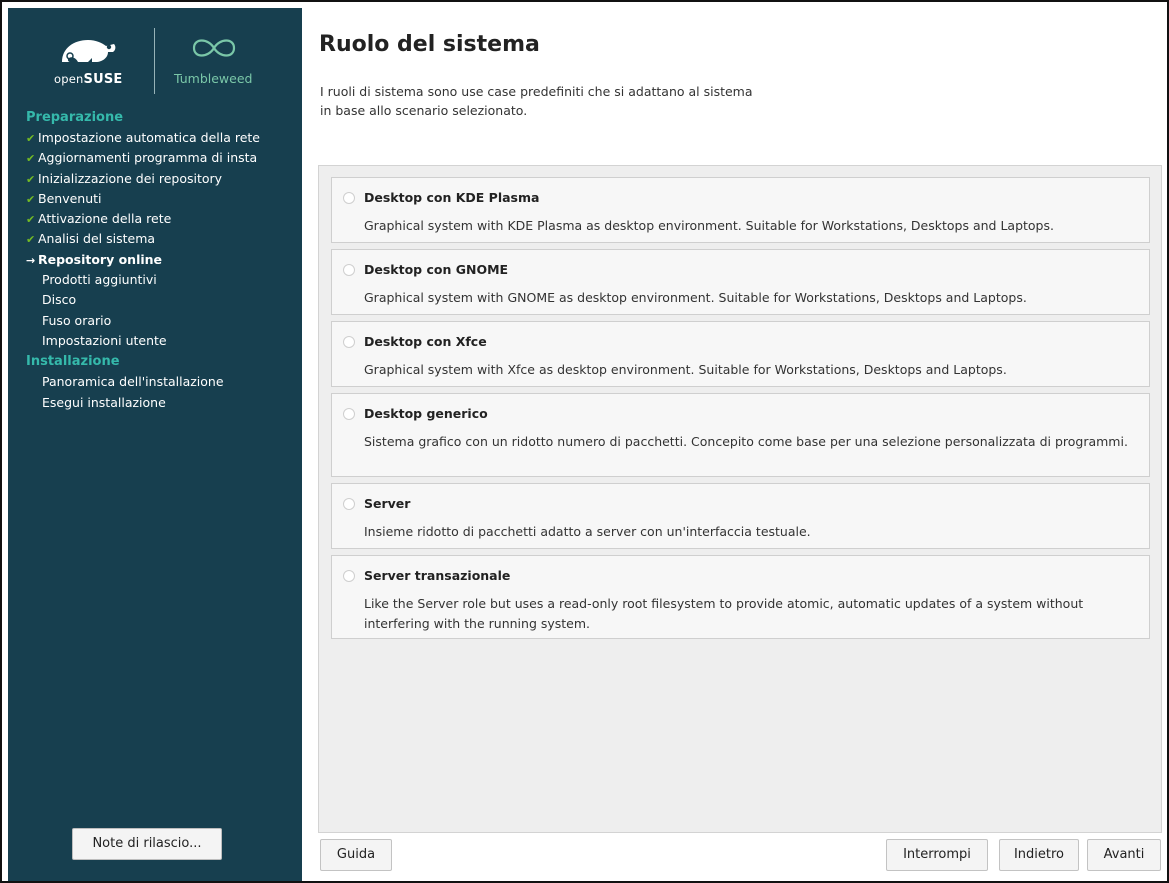 Image resolution: width=1169 pixels, height=883 pixels. What do you see at coordinates (937, 855) in the screenshot?
I see `abort-button: Interrompi` at bounding box center [937, 855].